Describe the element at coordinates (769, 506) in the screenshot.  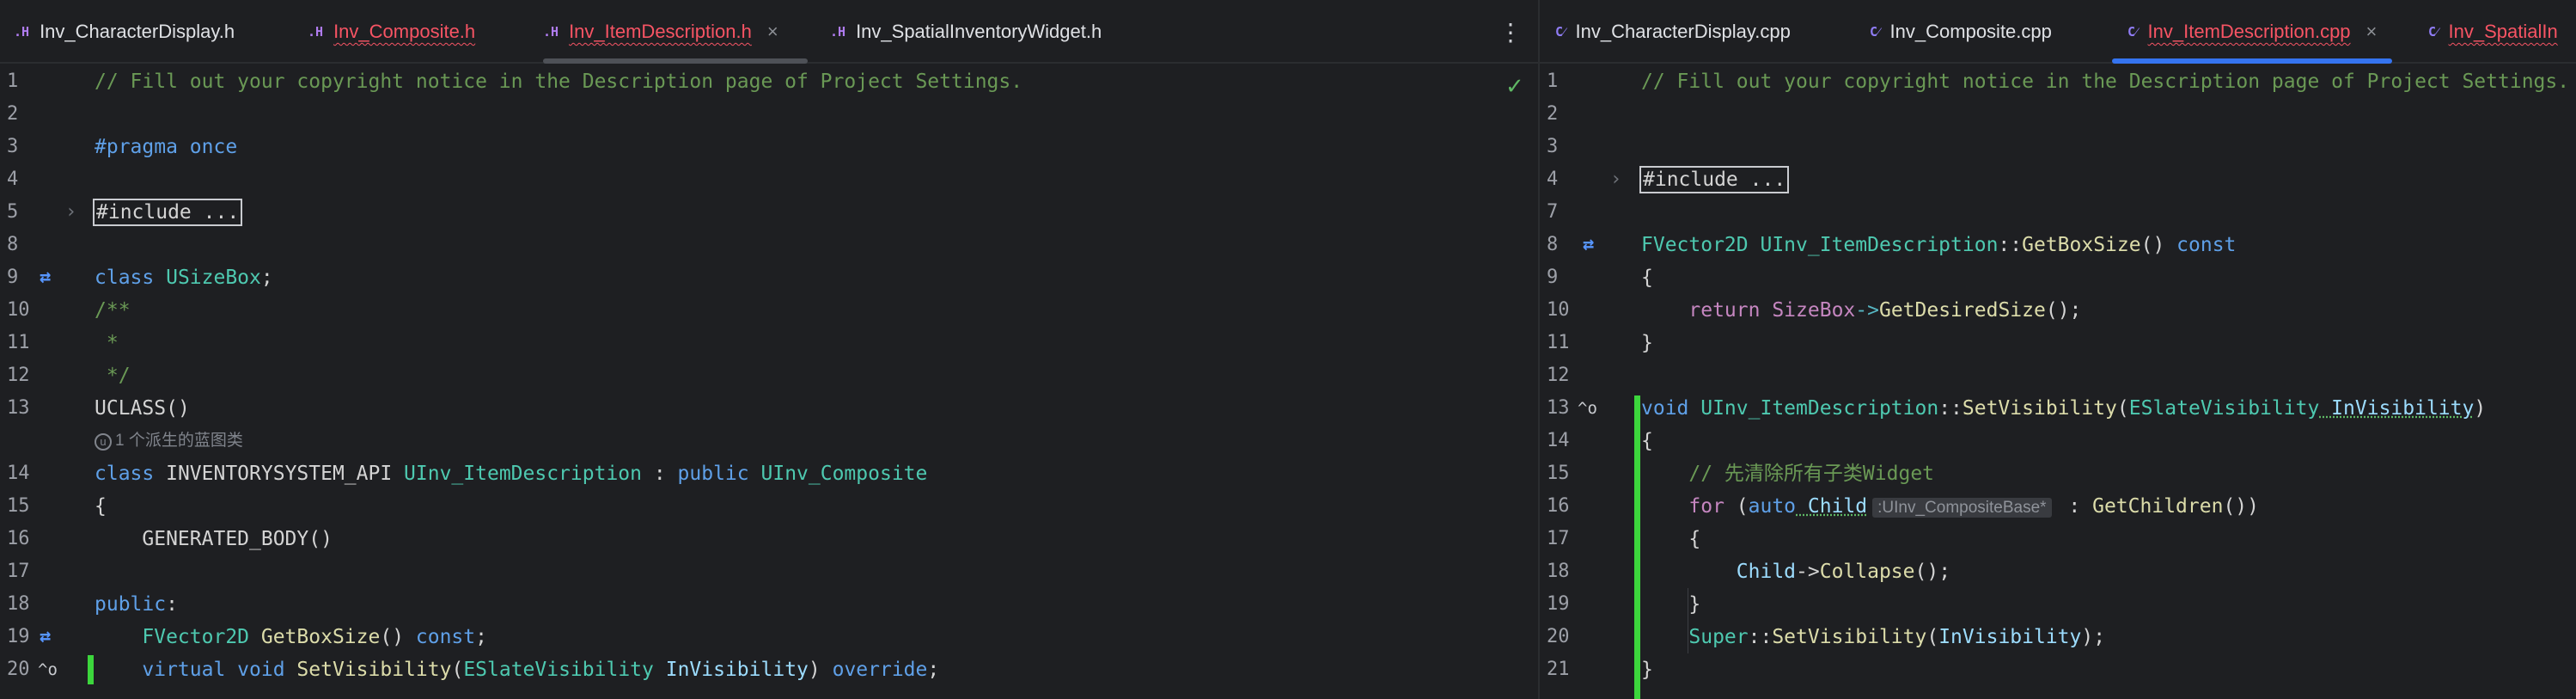
I see `code-line: 15 {` at that location.